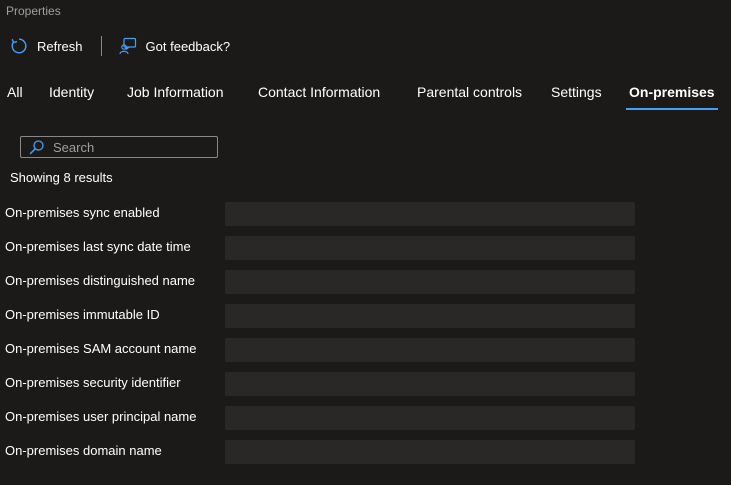 Image resolution: width=731 pixels, height=485 pixels. Describe the element at coordinates (175, 95) in the screenshot. I see `tab-job-information: Job Information` at that location.